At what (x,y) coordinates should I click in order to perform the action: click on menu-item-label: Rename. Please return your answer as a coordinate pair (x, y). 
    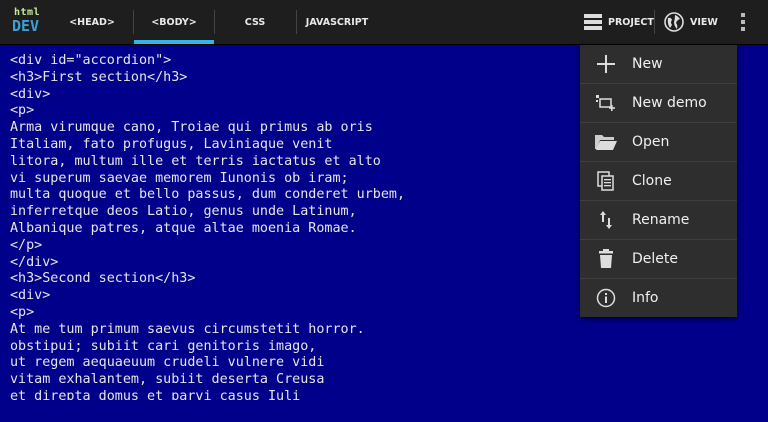
    Looking at the image, I should click on (661, 220).